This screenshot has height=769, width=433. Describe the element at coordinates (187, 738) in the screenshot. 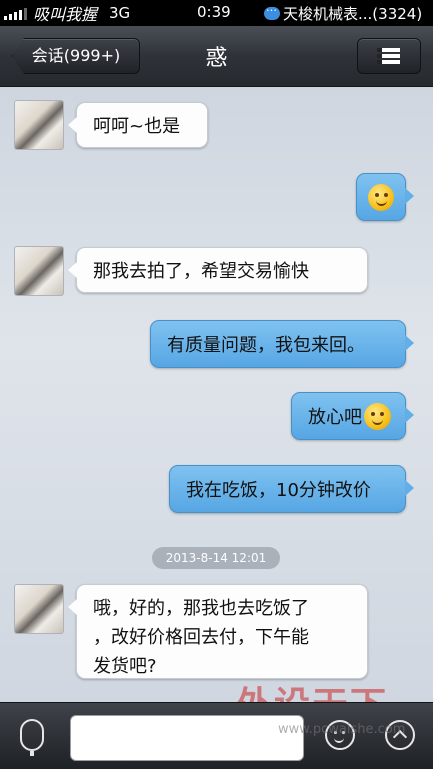

I see `message-input` at that location.